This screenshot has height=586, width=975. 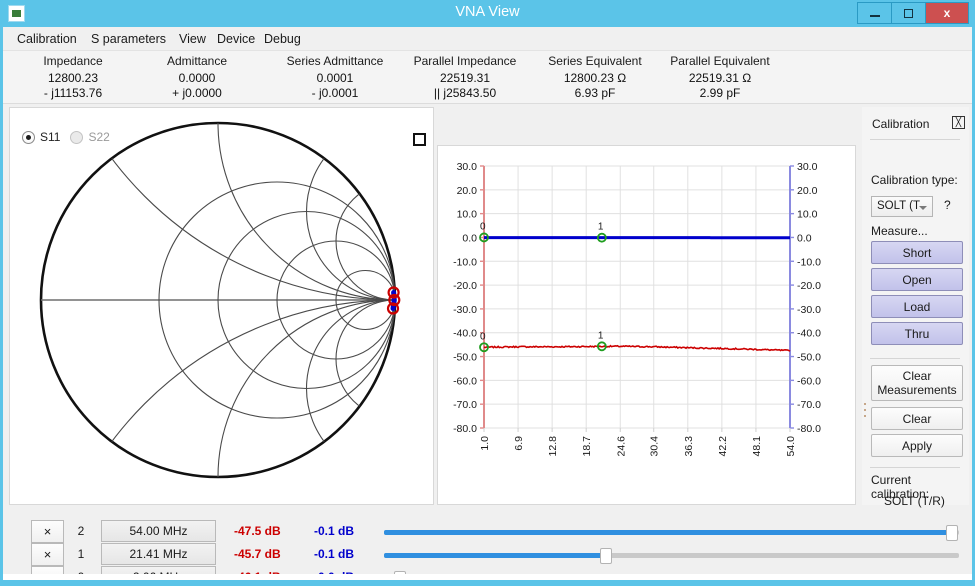 I want to click on calibration-type-combo: SOLT (T, so click(x=902, y=206).